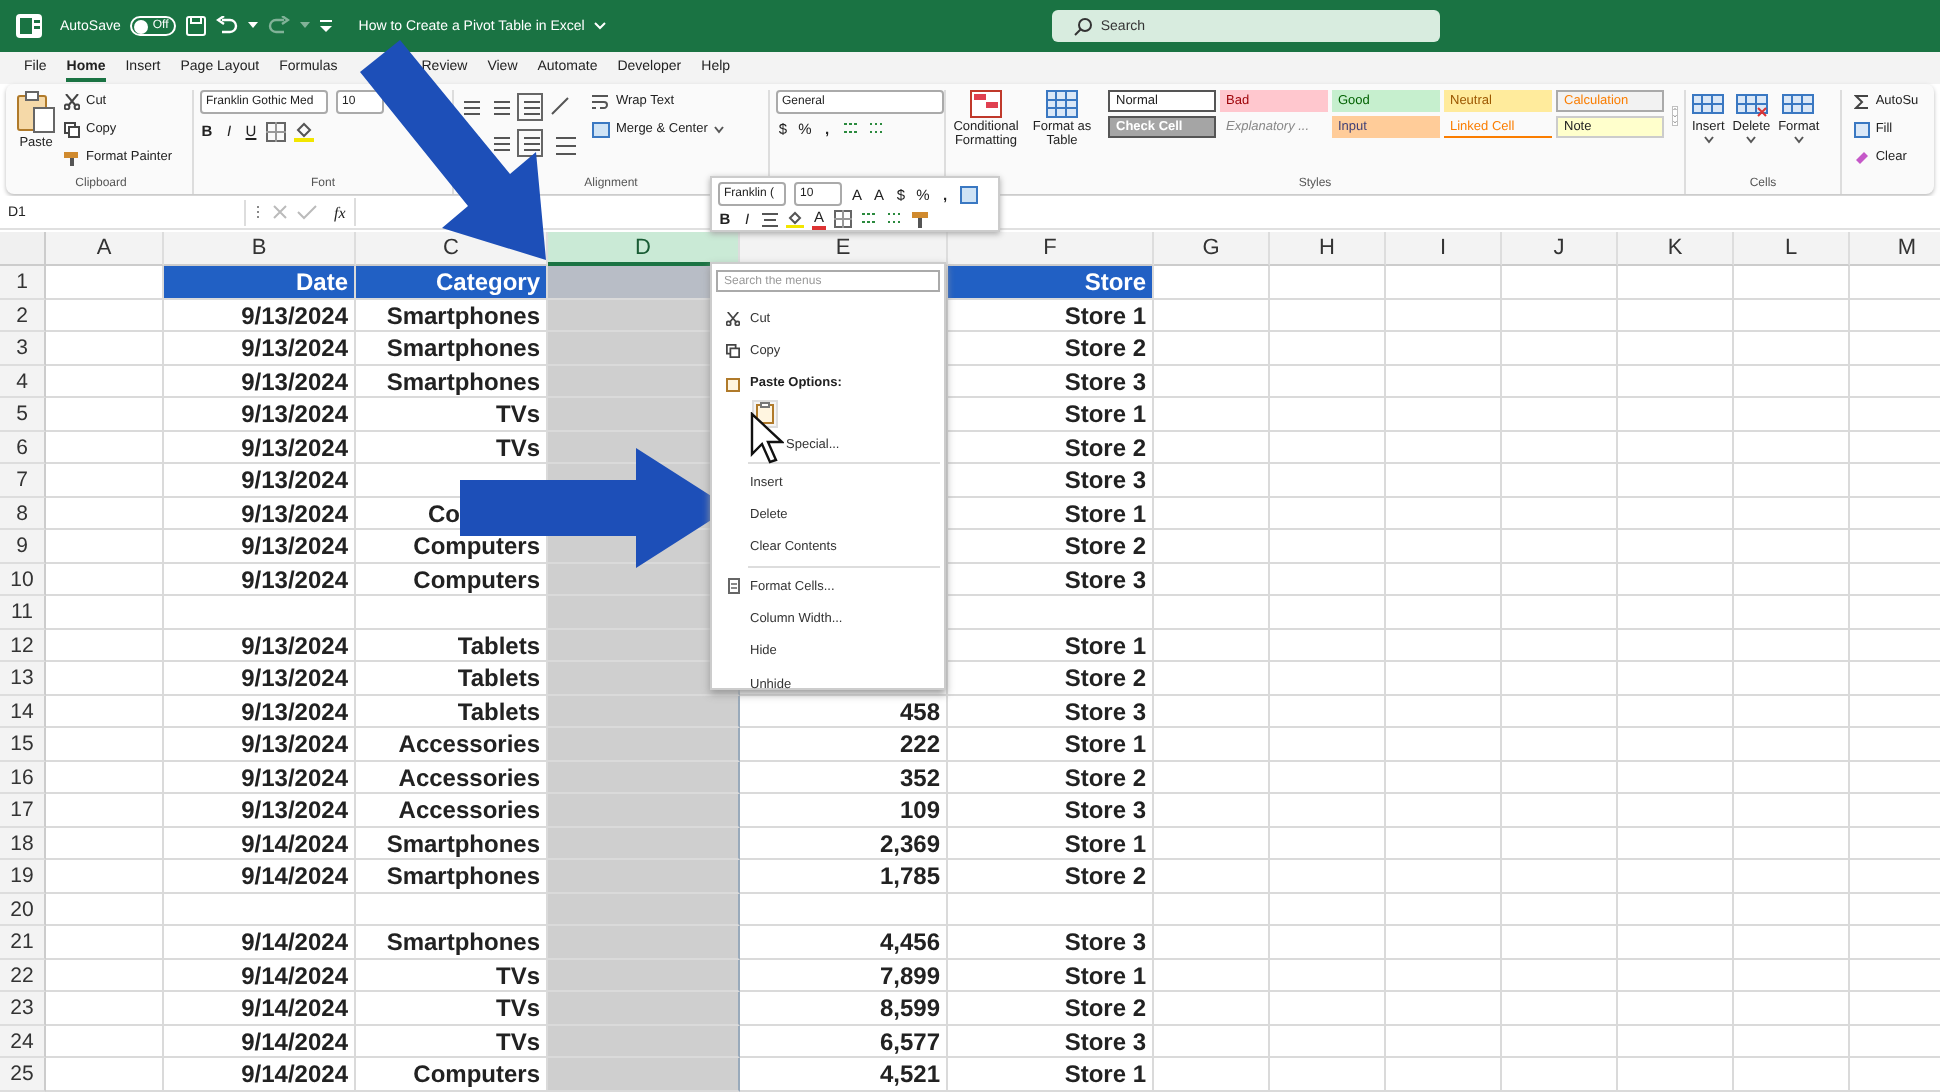  What do you see at coordinates (260, 249) in the screenshot?
I see `column-header: B` at bounding box center [260, 249].